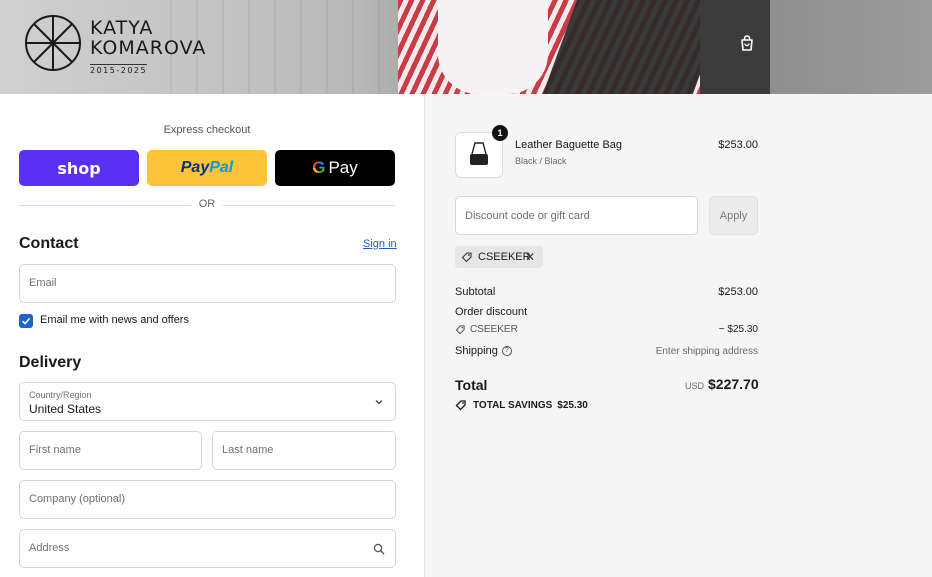  Describe the element at coordinates (527, 216) in the screenshot. I see `discount-placeholder: Discount code or gift card` at that location.